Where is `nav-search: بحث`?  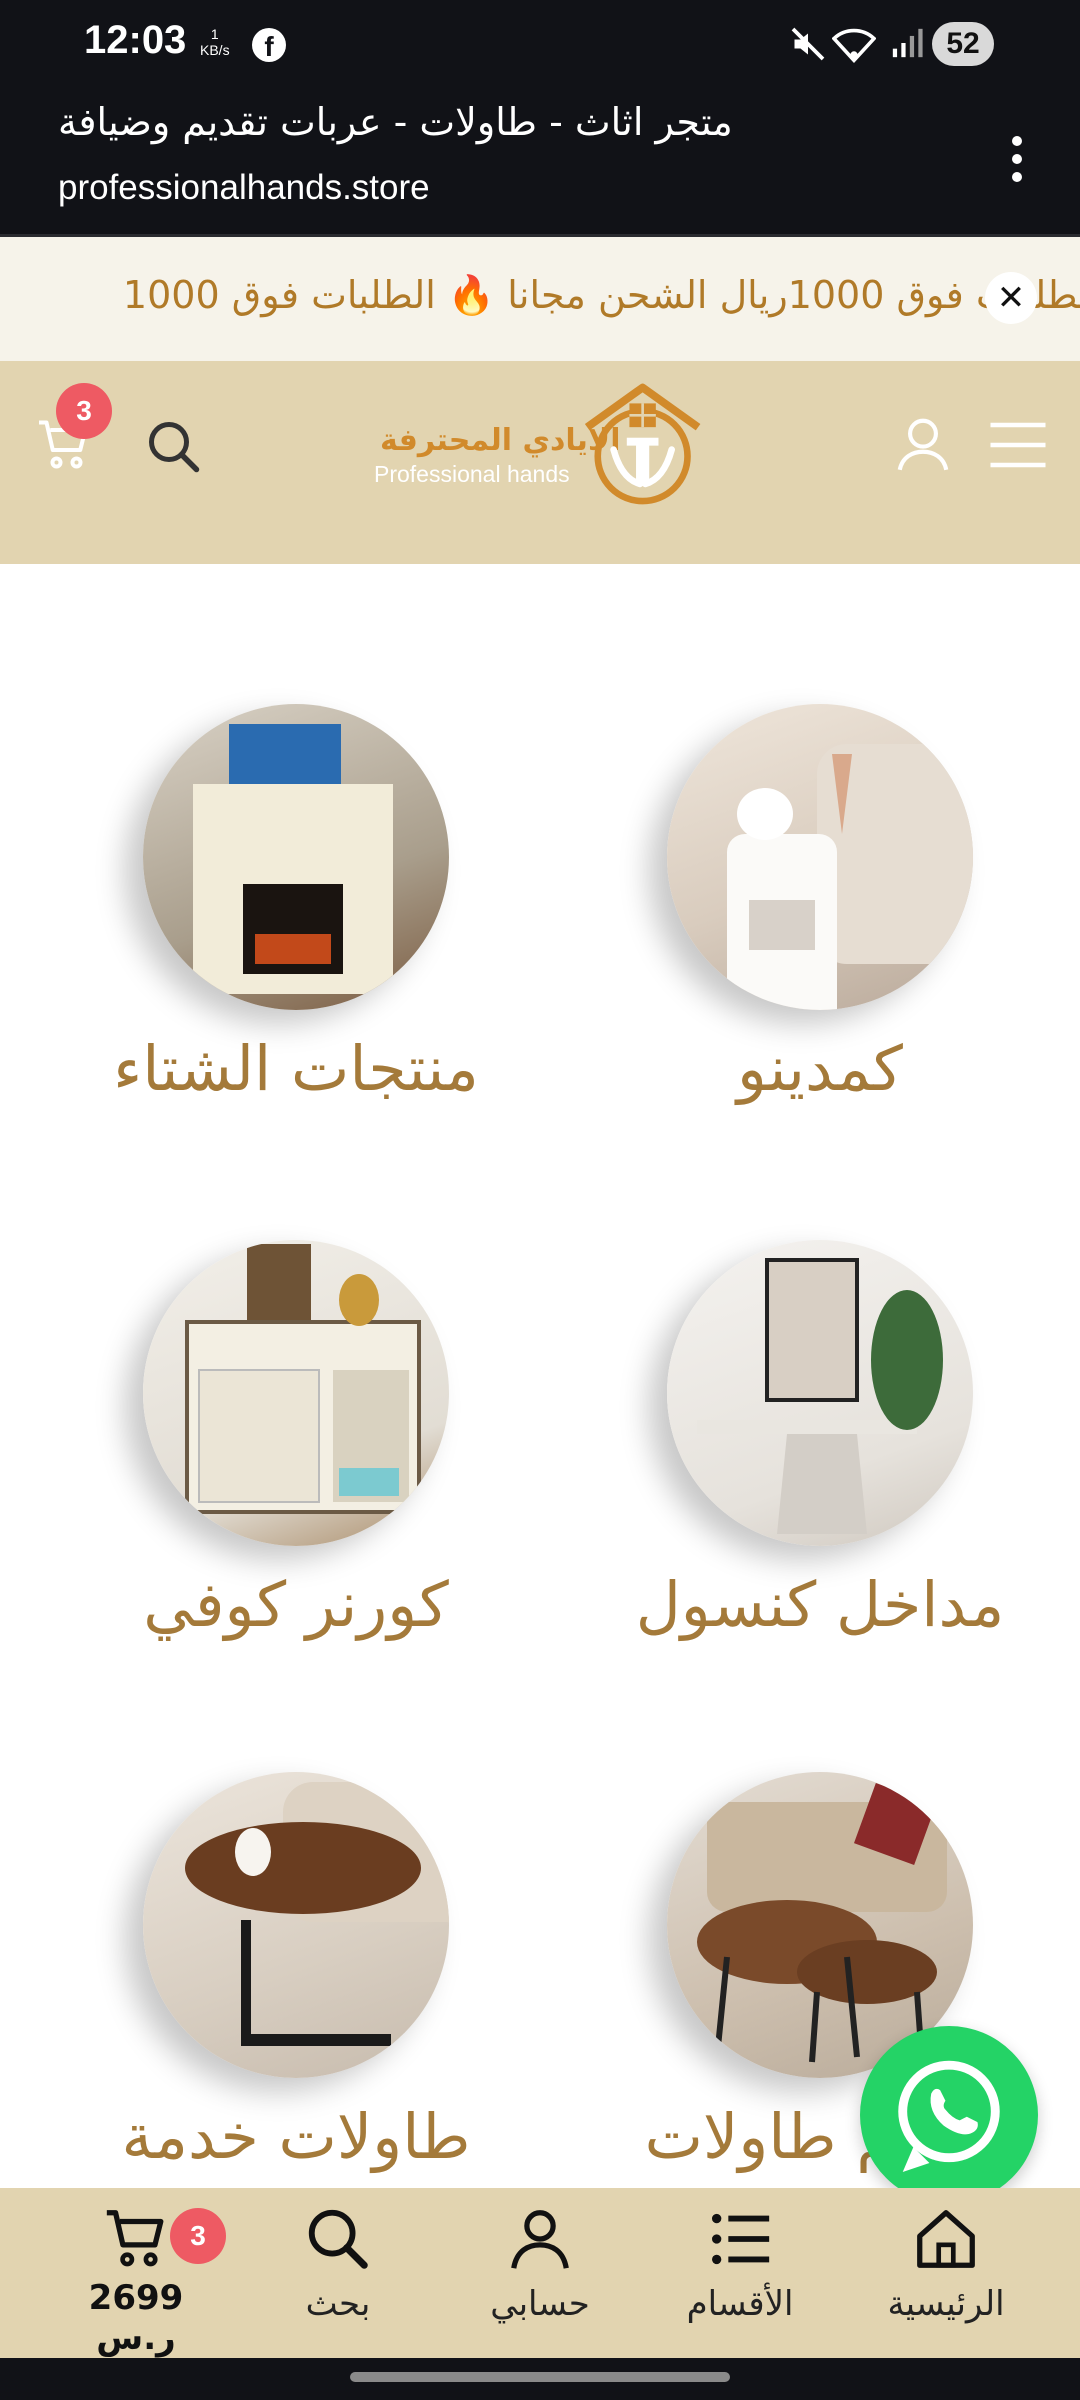
nav-search: بحث is located at coordinates (338, 2264).